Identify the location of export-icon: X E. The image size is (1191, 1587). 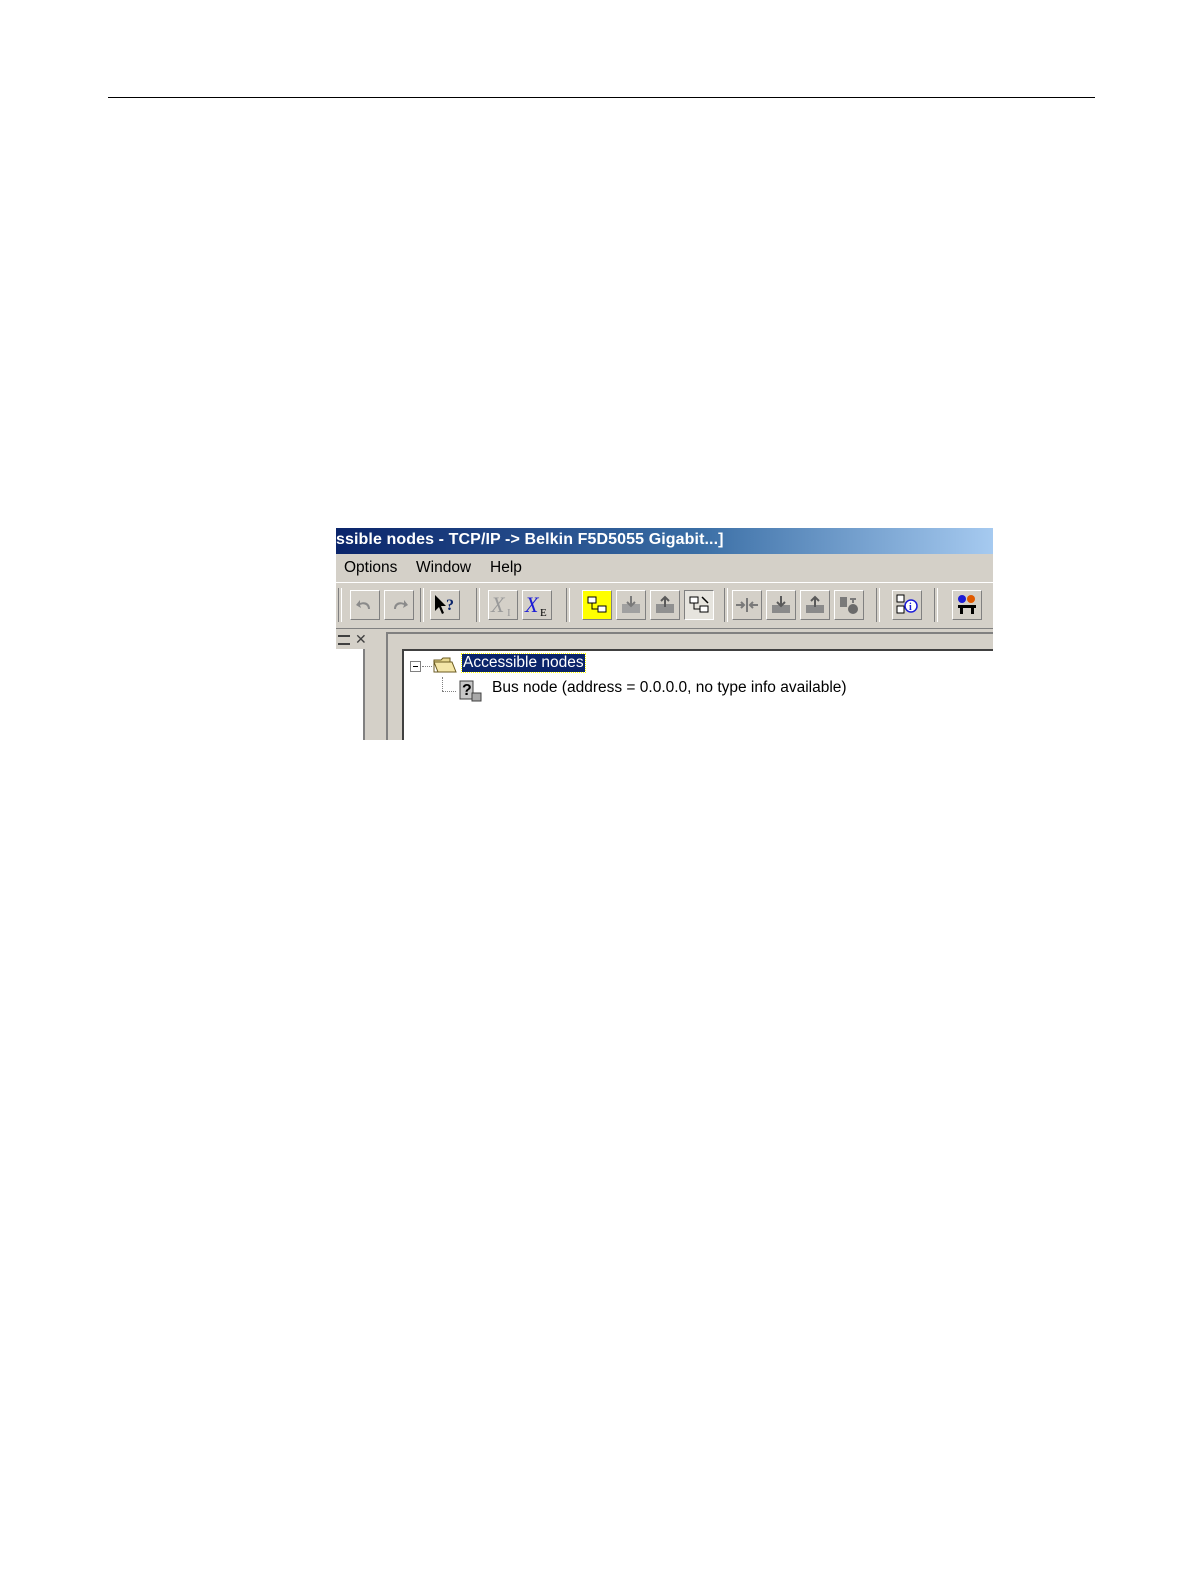
(535, 605).